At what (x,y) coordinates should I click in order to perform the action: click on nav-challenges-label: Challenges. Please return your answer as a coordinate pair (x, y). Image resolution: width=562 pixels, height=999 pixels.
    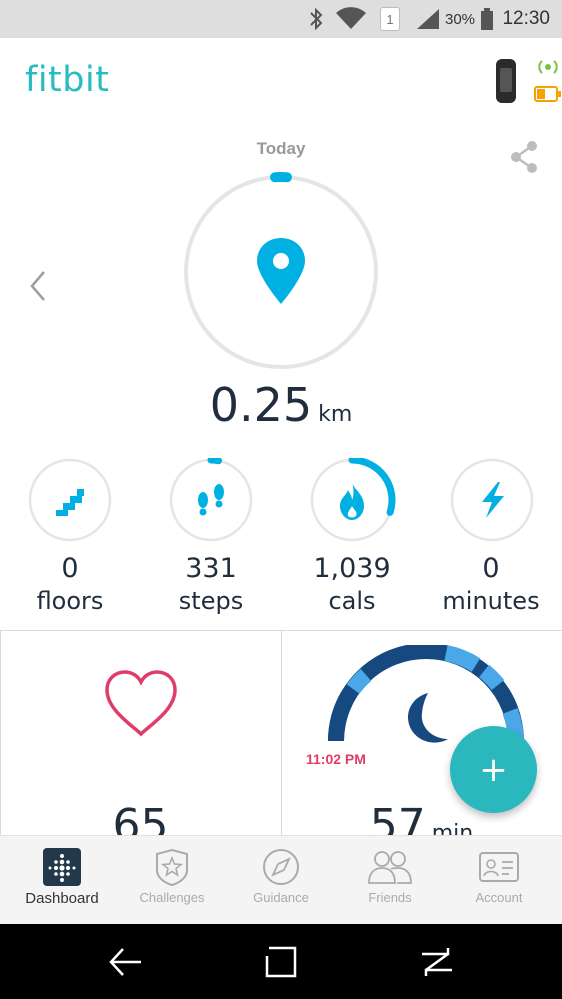
    Looking at the image, I should click on (172, 897).